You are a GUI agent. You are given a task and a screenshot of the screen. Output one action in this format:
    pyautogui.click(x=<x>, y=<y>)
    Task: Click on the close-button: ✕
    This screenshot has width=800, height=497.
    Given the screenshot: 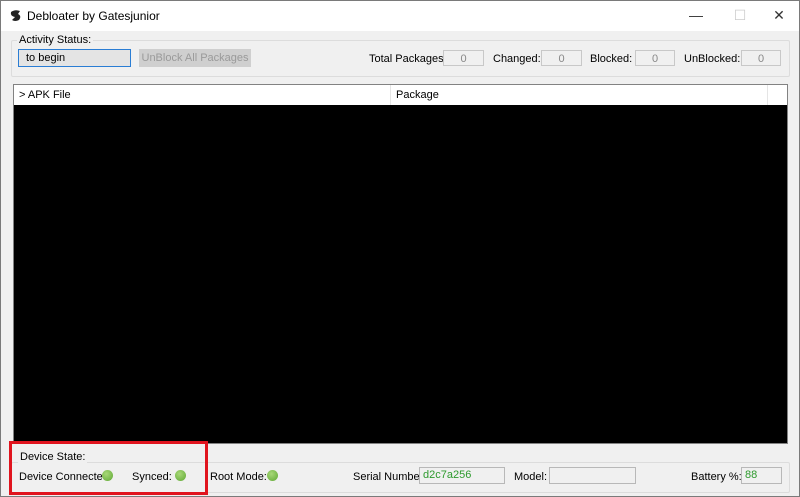 What is the action you would take?
    pyautogui.click(x=779, y=15)
    